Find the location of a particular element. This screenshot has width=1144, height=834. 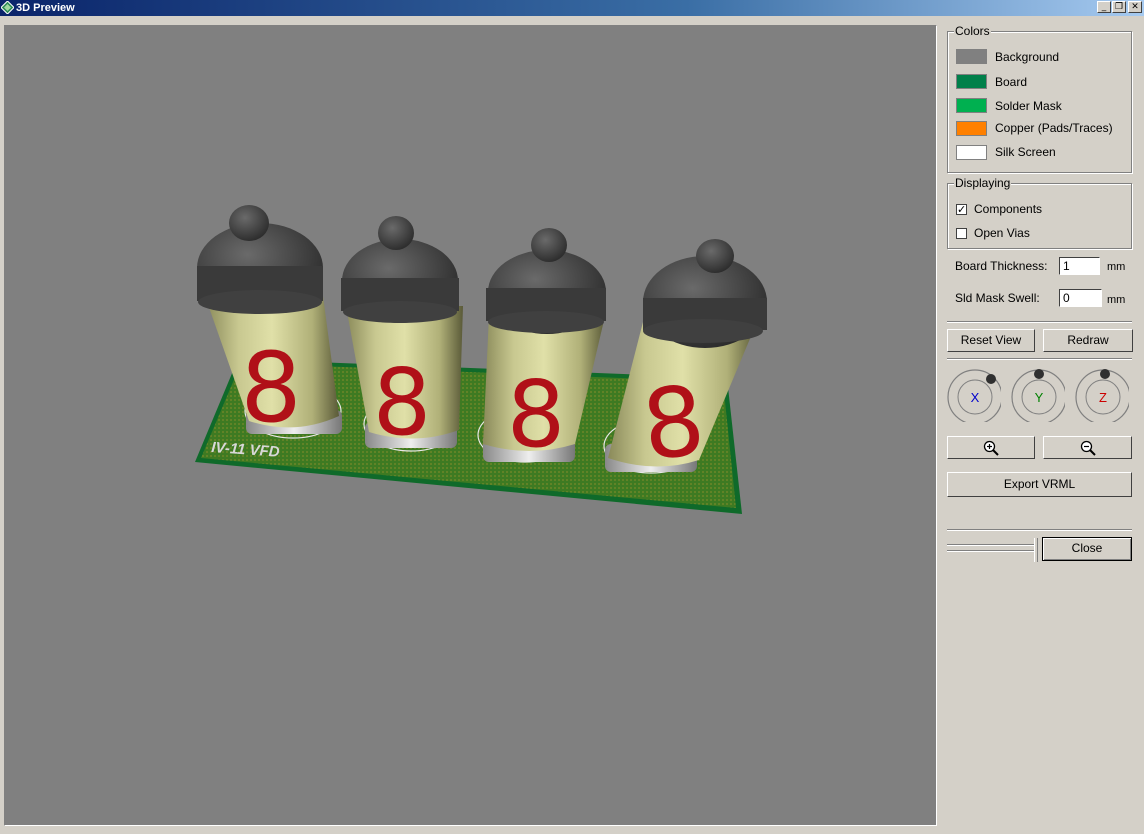

rotate-x-dial: X is located at coordinates (974, 395).